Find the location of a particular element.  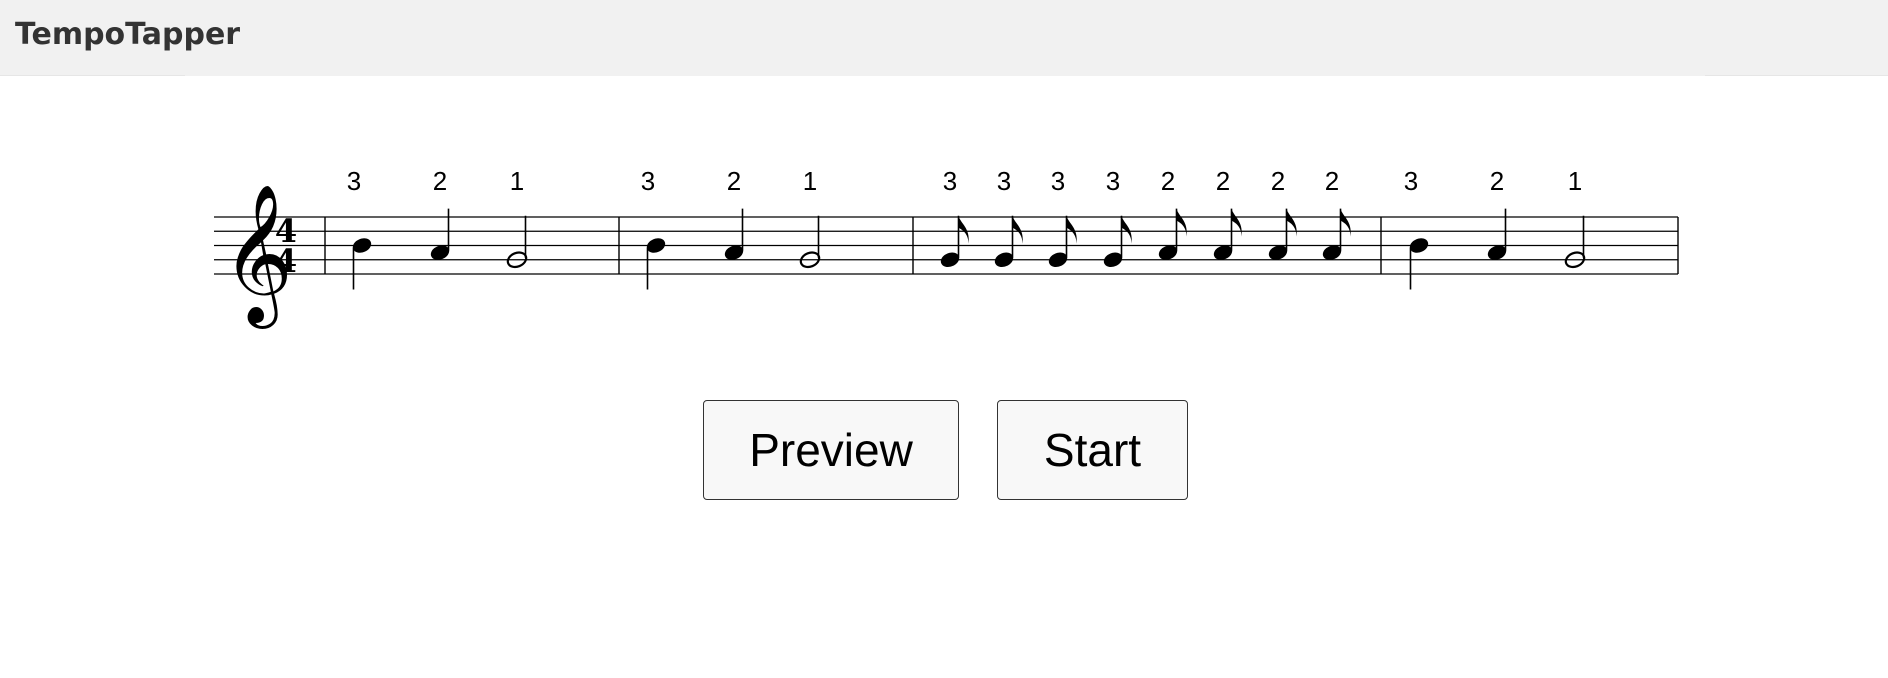

time-signature-bottom: 4 is located at coordinates (286, 261).